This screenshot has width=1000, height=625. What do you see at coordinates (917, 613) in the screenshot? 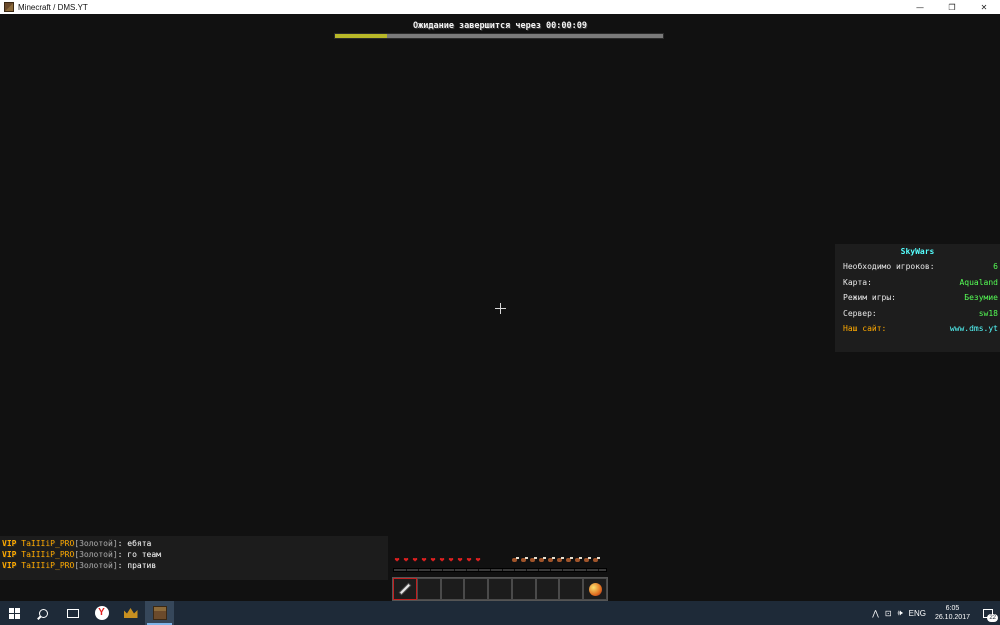
I see `language-indicator: ENG` at bounding box center [917, 613].